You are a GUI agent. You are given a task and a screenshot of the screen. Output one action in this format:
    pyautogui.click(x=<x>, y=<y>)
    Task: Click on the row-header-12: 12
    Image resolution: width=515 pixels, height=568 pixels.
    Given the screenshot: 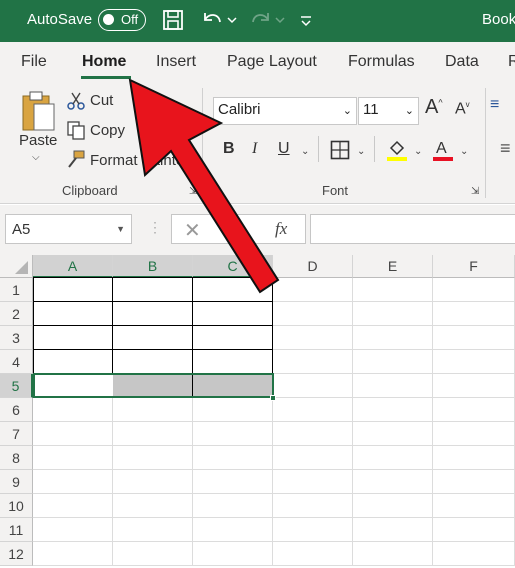 What is the action you would take?
    pyautogui.click(x=16, y=554)
    